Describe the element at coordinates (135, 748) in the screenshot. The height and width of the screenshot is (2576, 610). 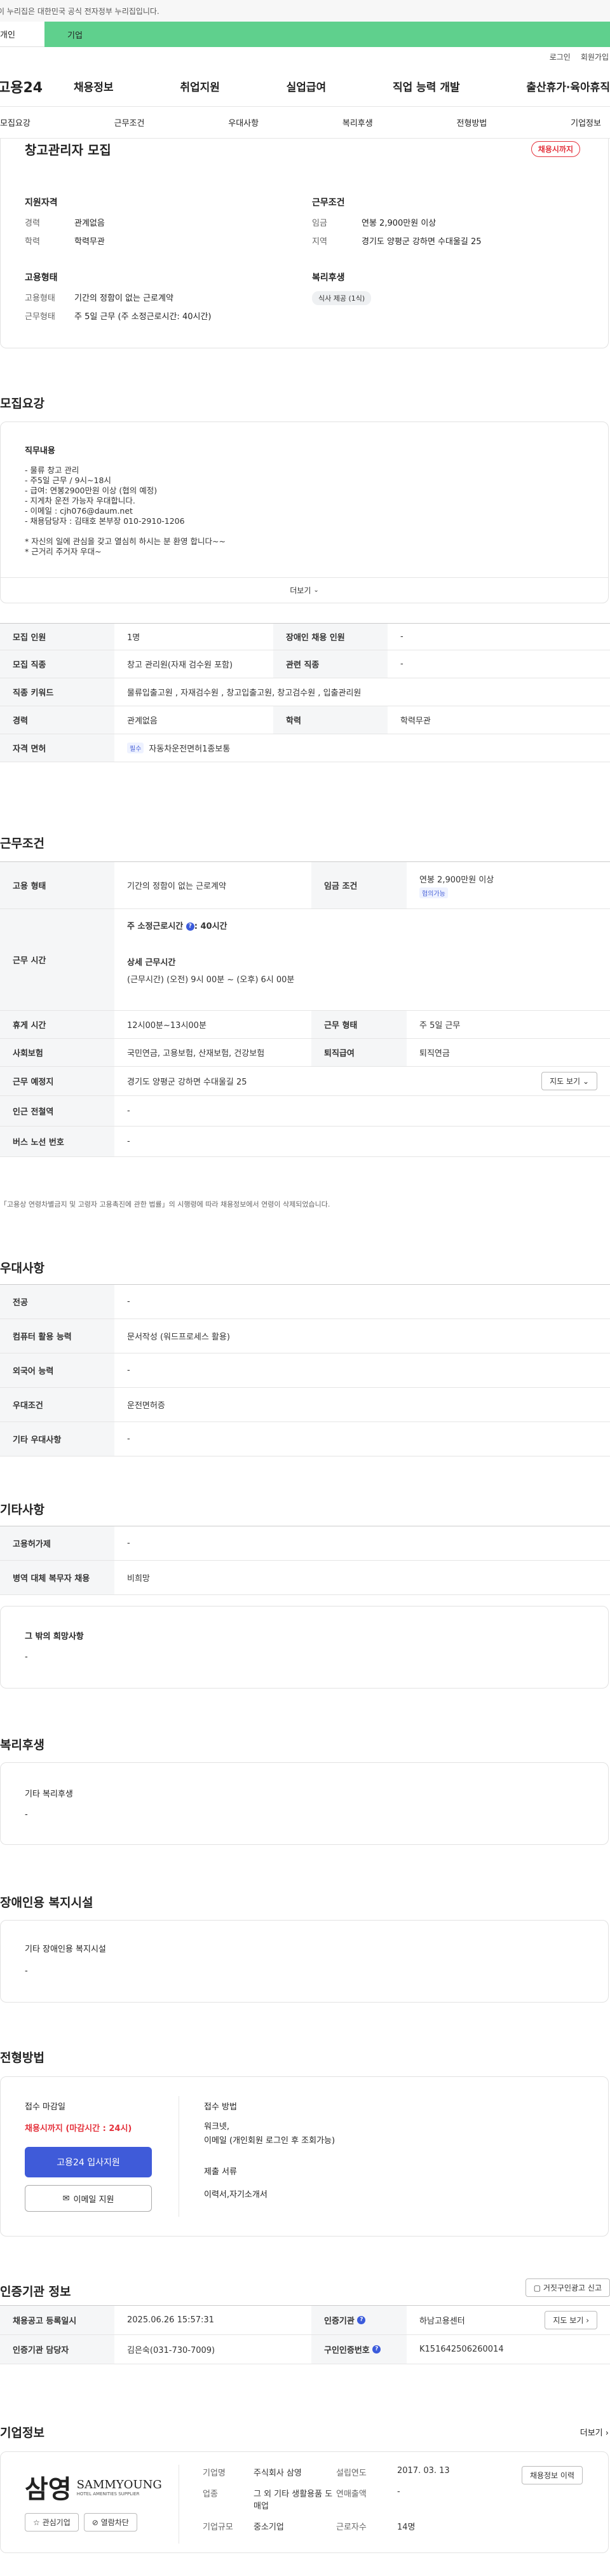
I see `required-tag: 필수` at that location.